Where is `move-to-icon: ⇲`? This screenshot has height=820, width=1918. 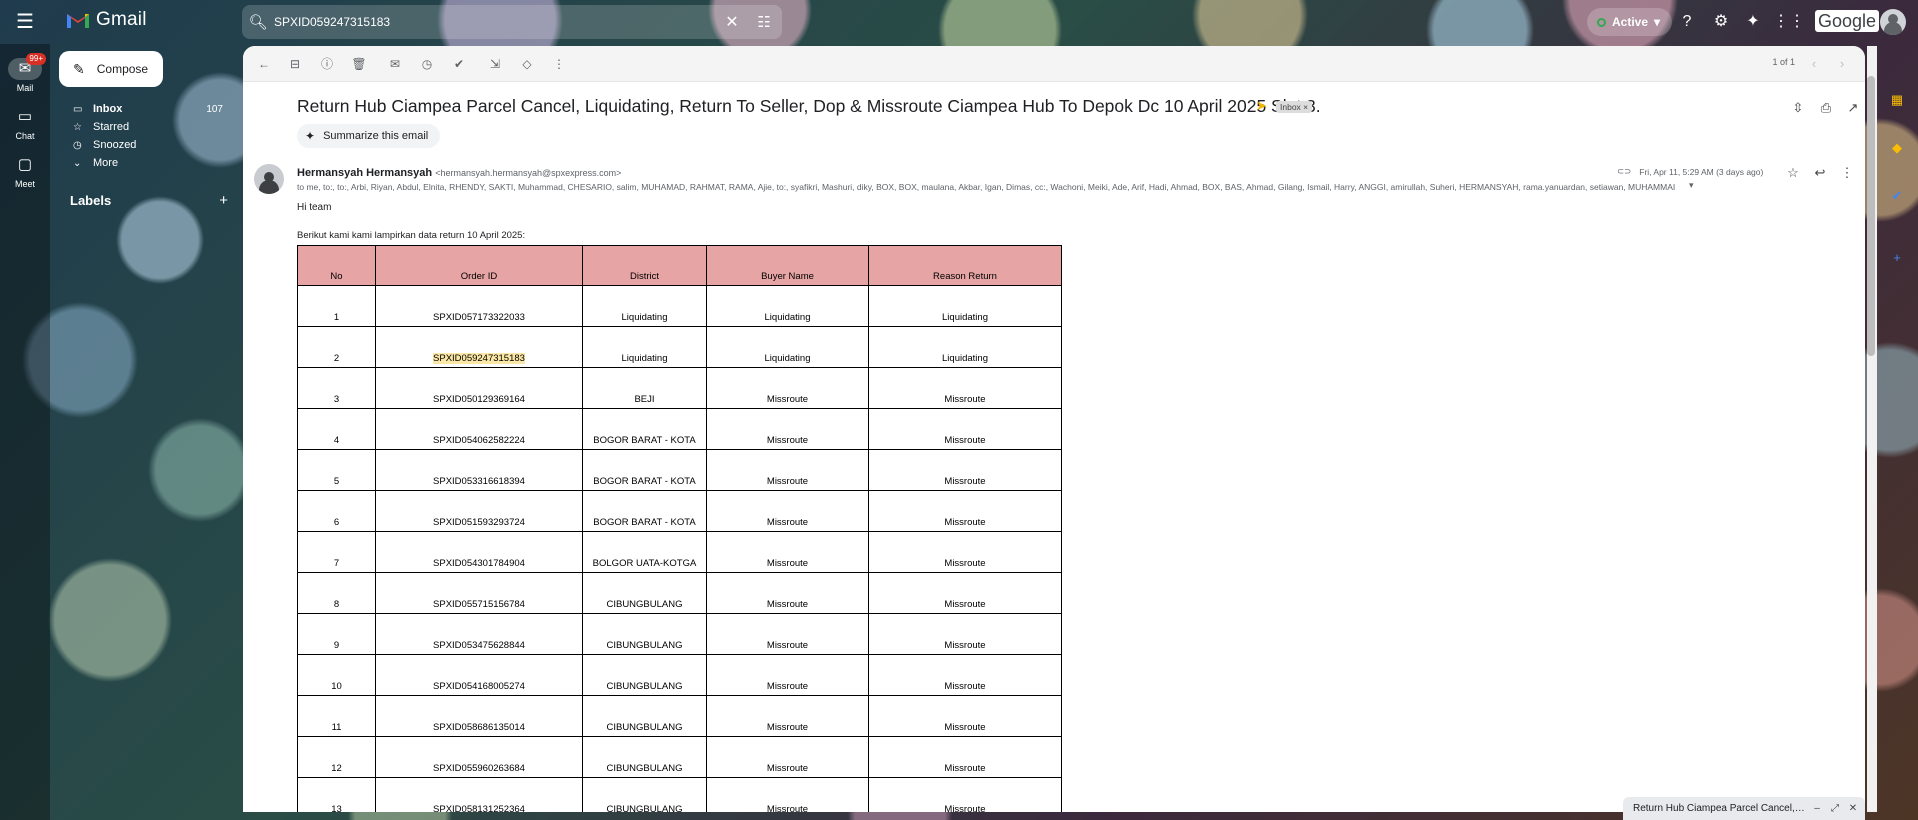 move-to-icon: ⇲ is located at coordinates (495, 64).